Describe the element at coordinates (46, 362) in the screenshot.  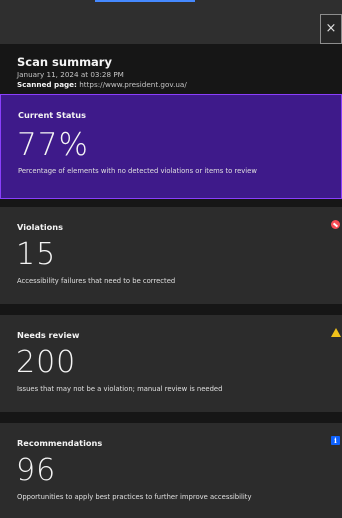
I see `needs-review-count: 200` at that location.